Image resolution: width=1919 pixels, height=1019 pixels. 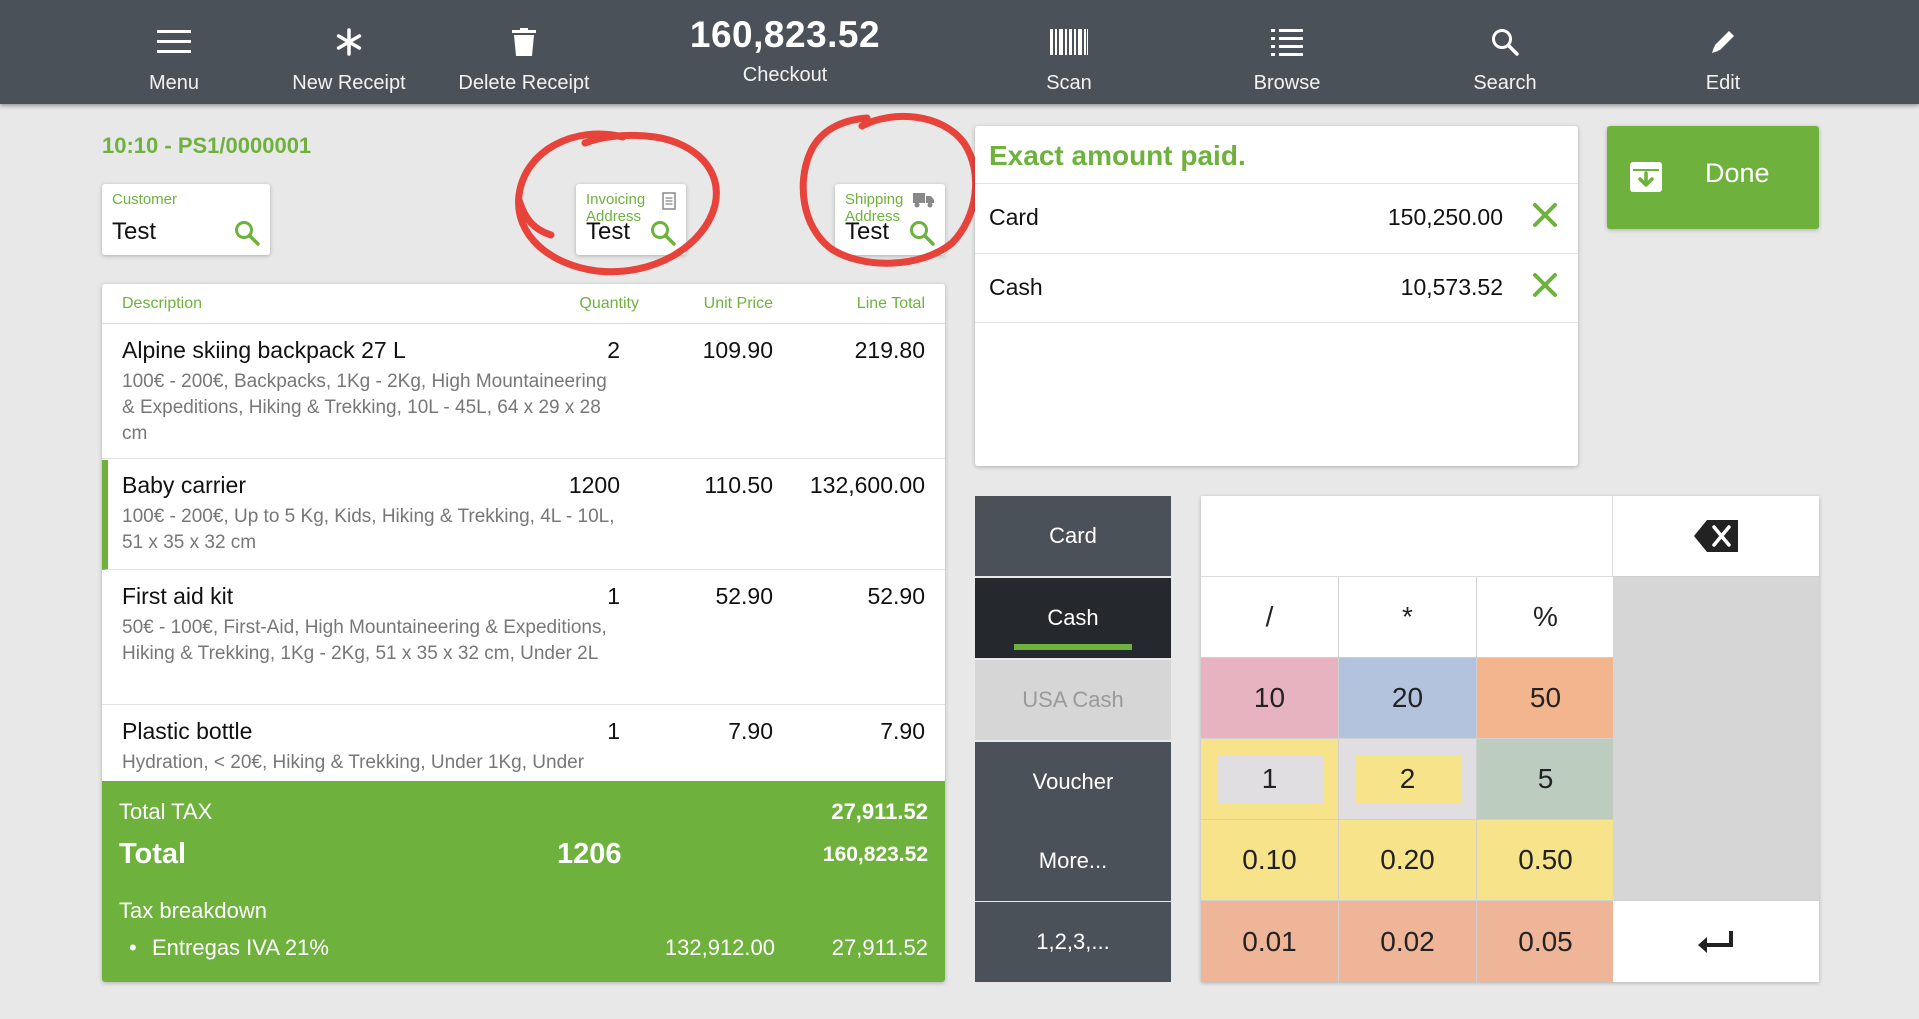 What do you see at coordinates (1408, 617) in the screenshot?
I see `key-multiply: *` at bounding box center [1408, 617].